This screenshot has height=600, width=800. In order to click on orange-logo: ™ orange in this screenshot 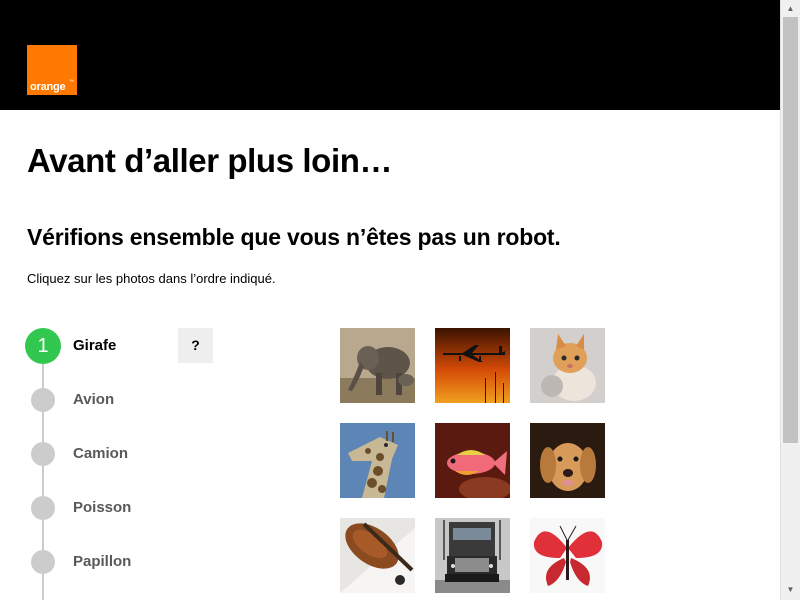, I will do `click(52, 70)`.